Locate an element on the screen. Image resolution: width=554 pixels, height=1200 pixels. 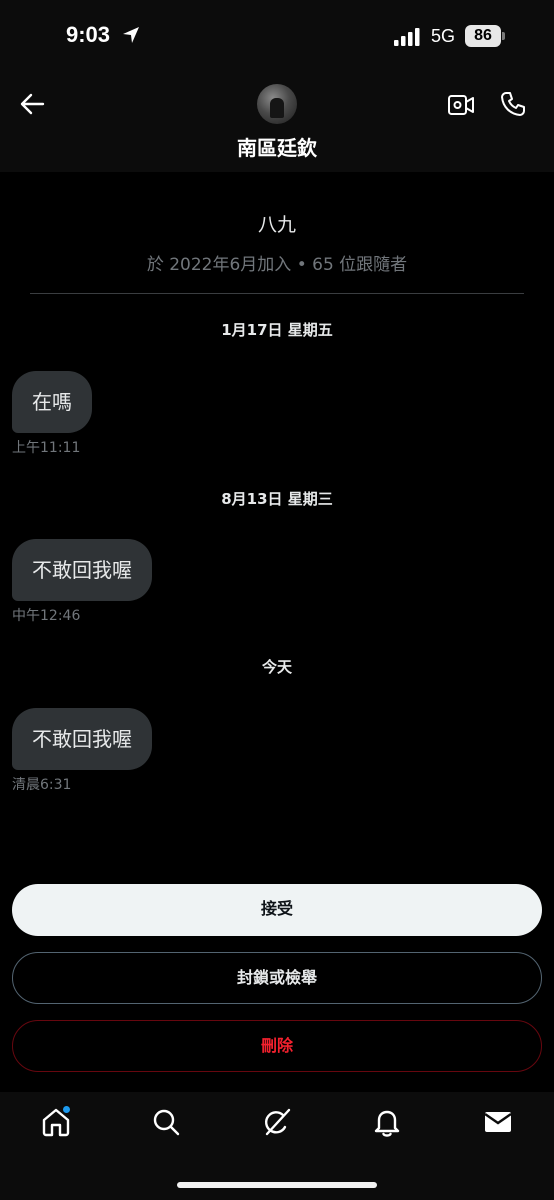
home-indicator is located at coordinates (277, 1185).